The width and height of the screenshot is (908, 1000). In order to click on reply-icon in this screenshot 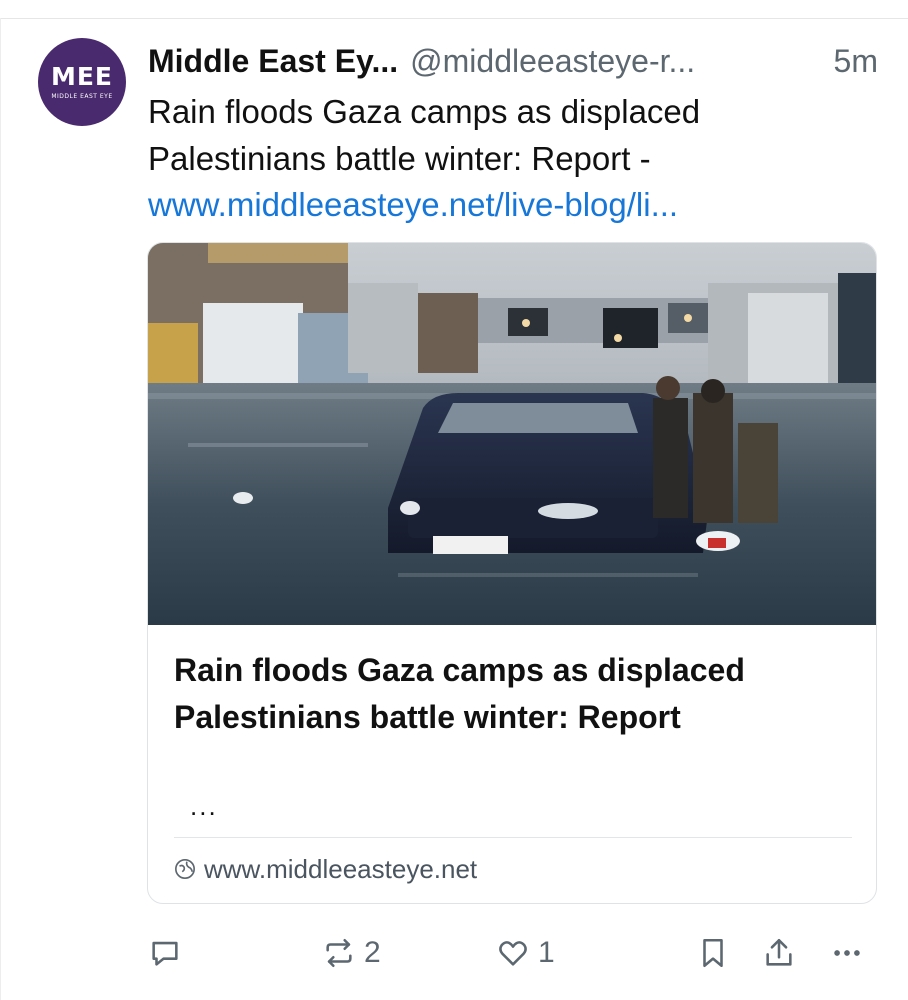, I will do `click(165, 953)`.